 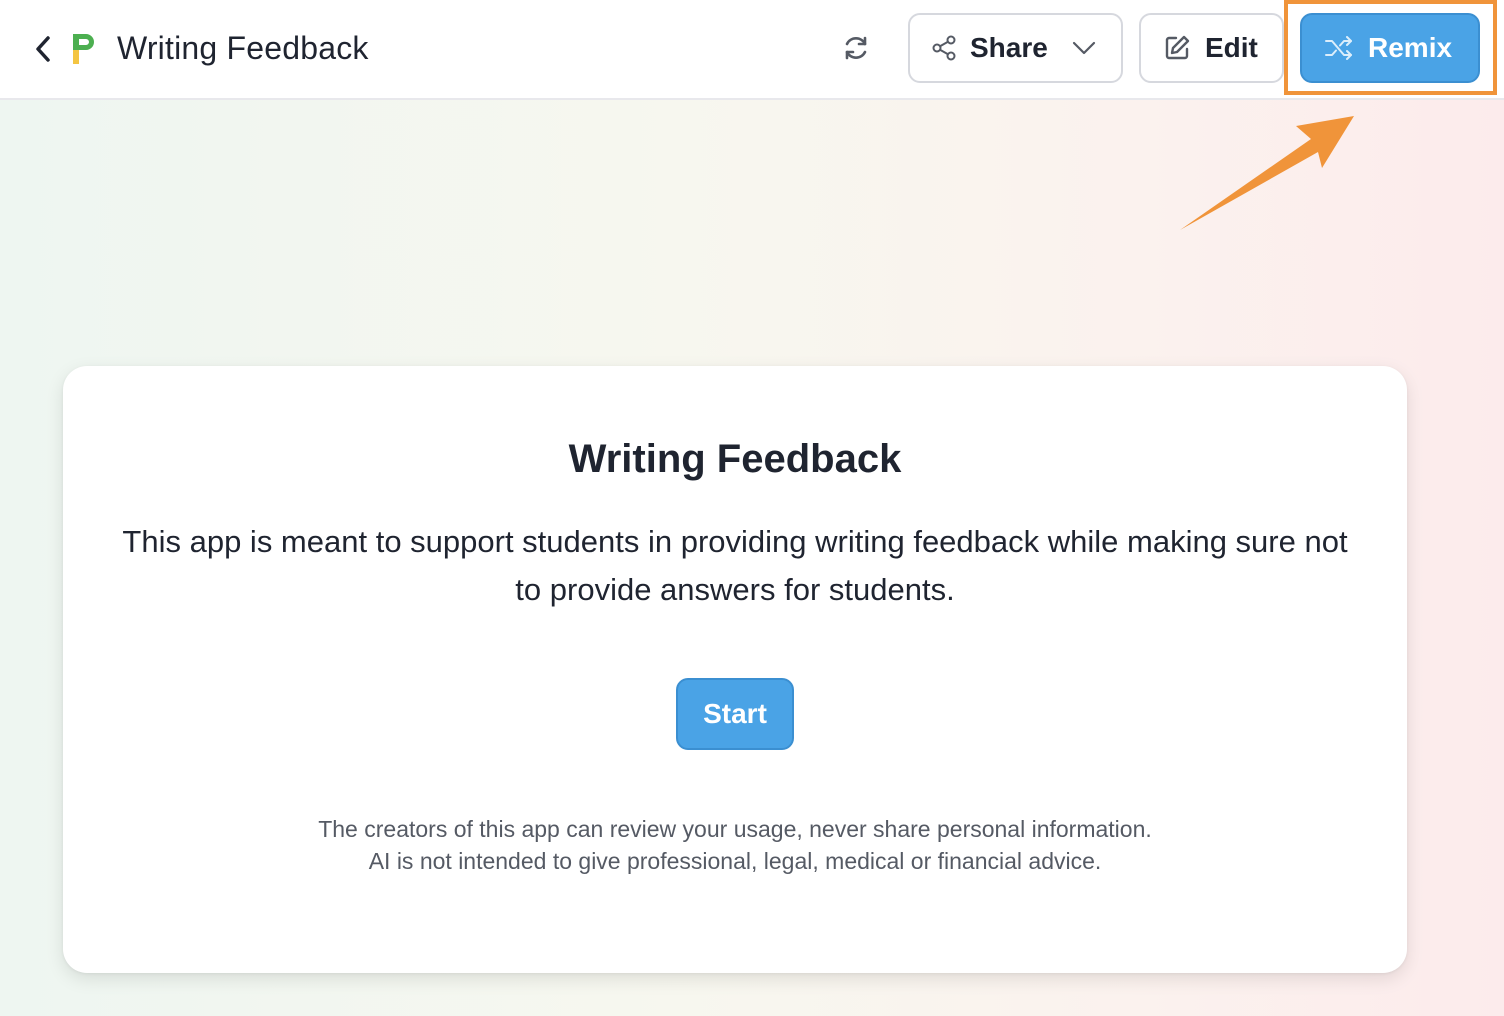 I want to click on edit-label: Edit, so click(x=1231, y=47).